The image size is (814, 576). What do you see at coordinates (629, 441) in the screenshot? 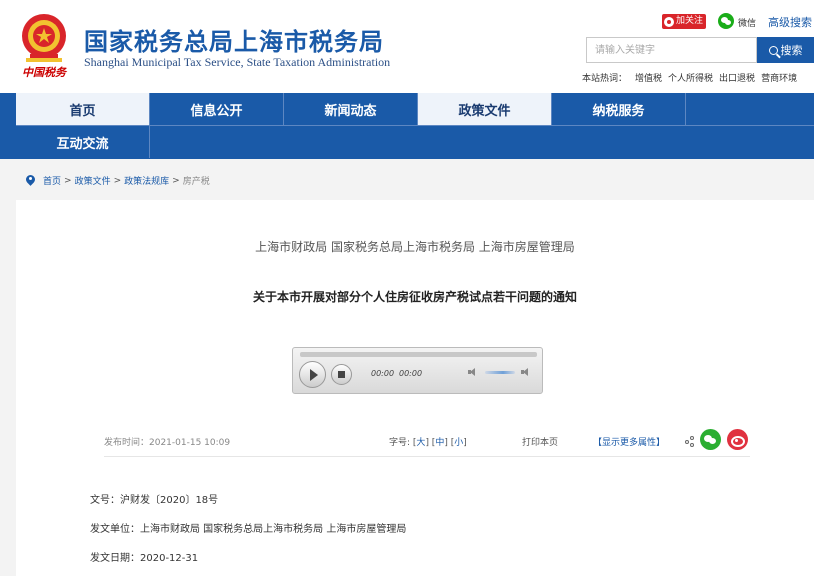
I see `show-more-attributes: 【显示更多属性】` at bounding box center [629, 441].